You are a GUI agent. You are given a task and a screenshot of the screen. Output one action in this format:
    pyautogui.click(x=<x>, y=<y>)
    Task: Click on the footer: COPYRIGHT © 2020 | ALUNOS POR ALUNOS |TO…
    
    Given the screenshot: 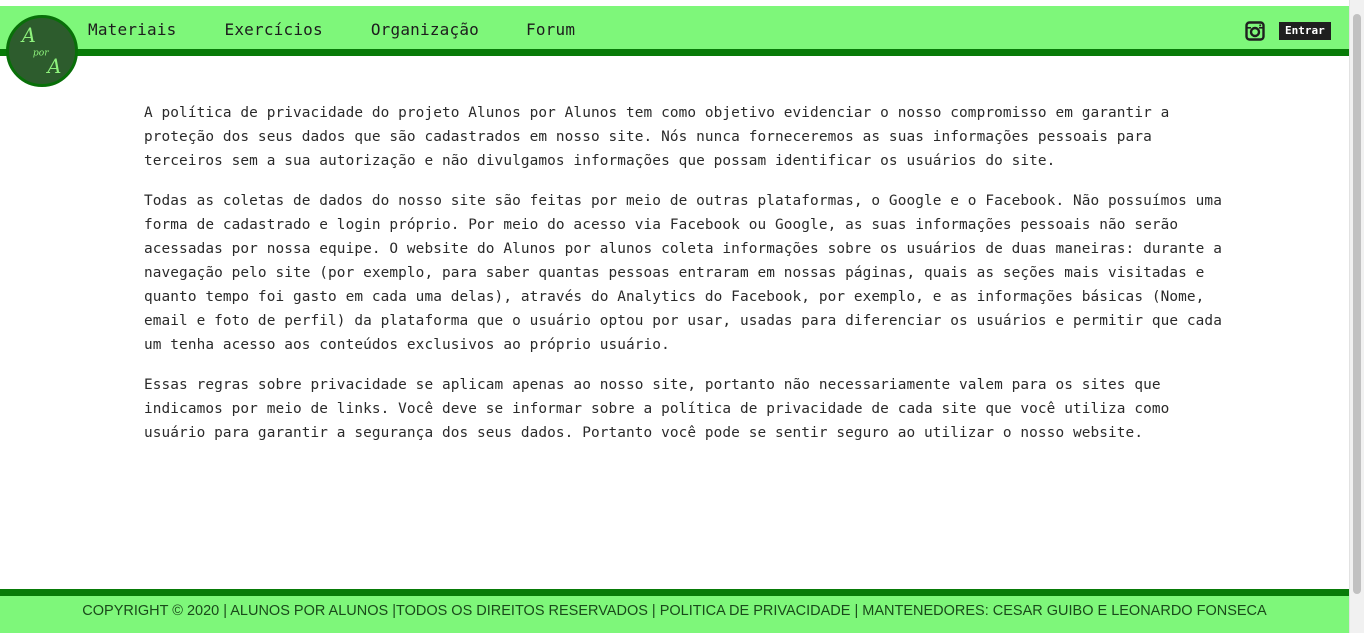 What is the action you would take?
    pyautogui.click(x=674, y=611)
    